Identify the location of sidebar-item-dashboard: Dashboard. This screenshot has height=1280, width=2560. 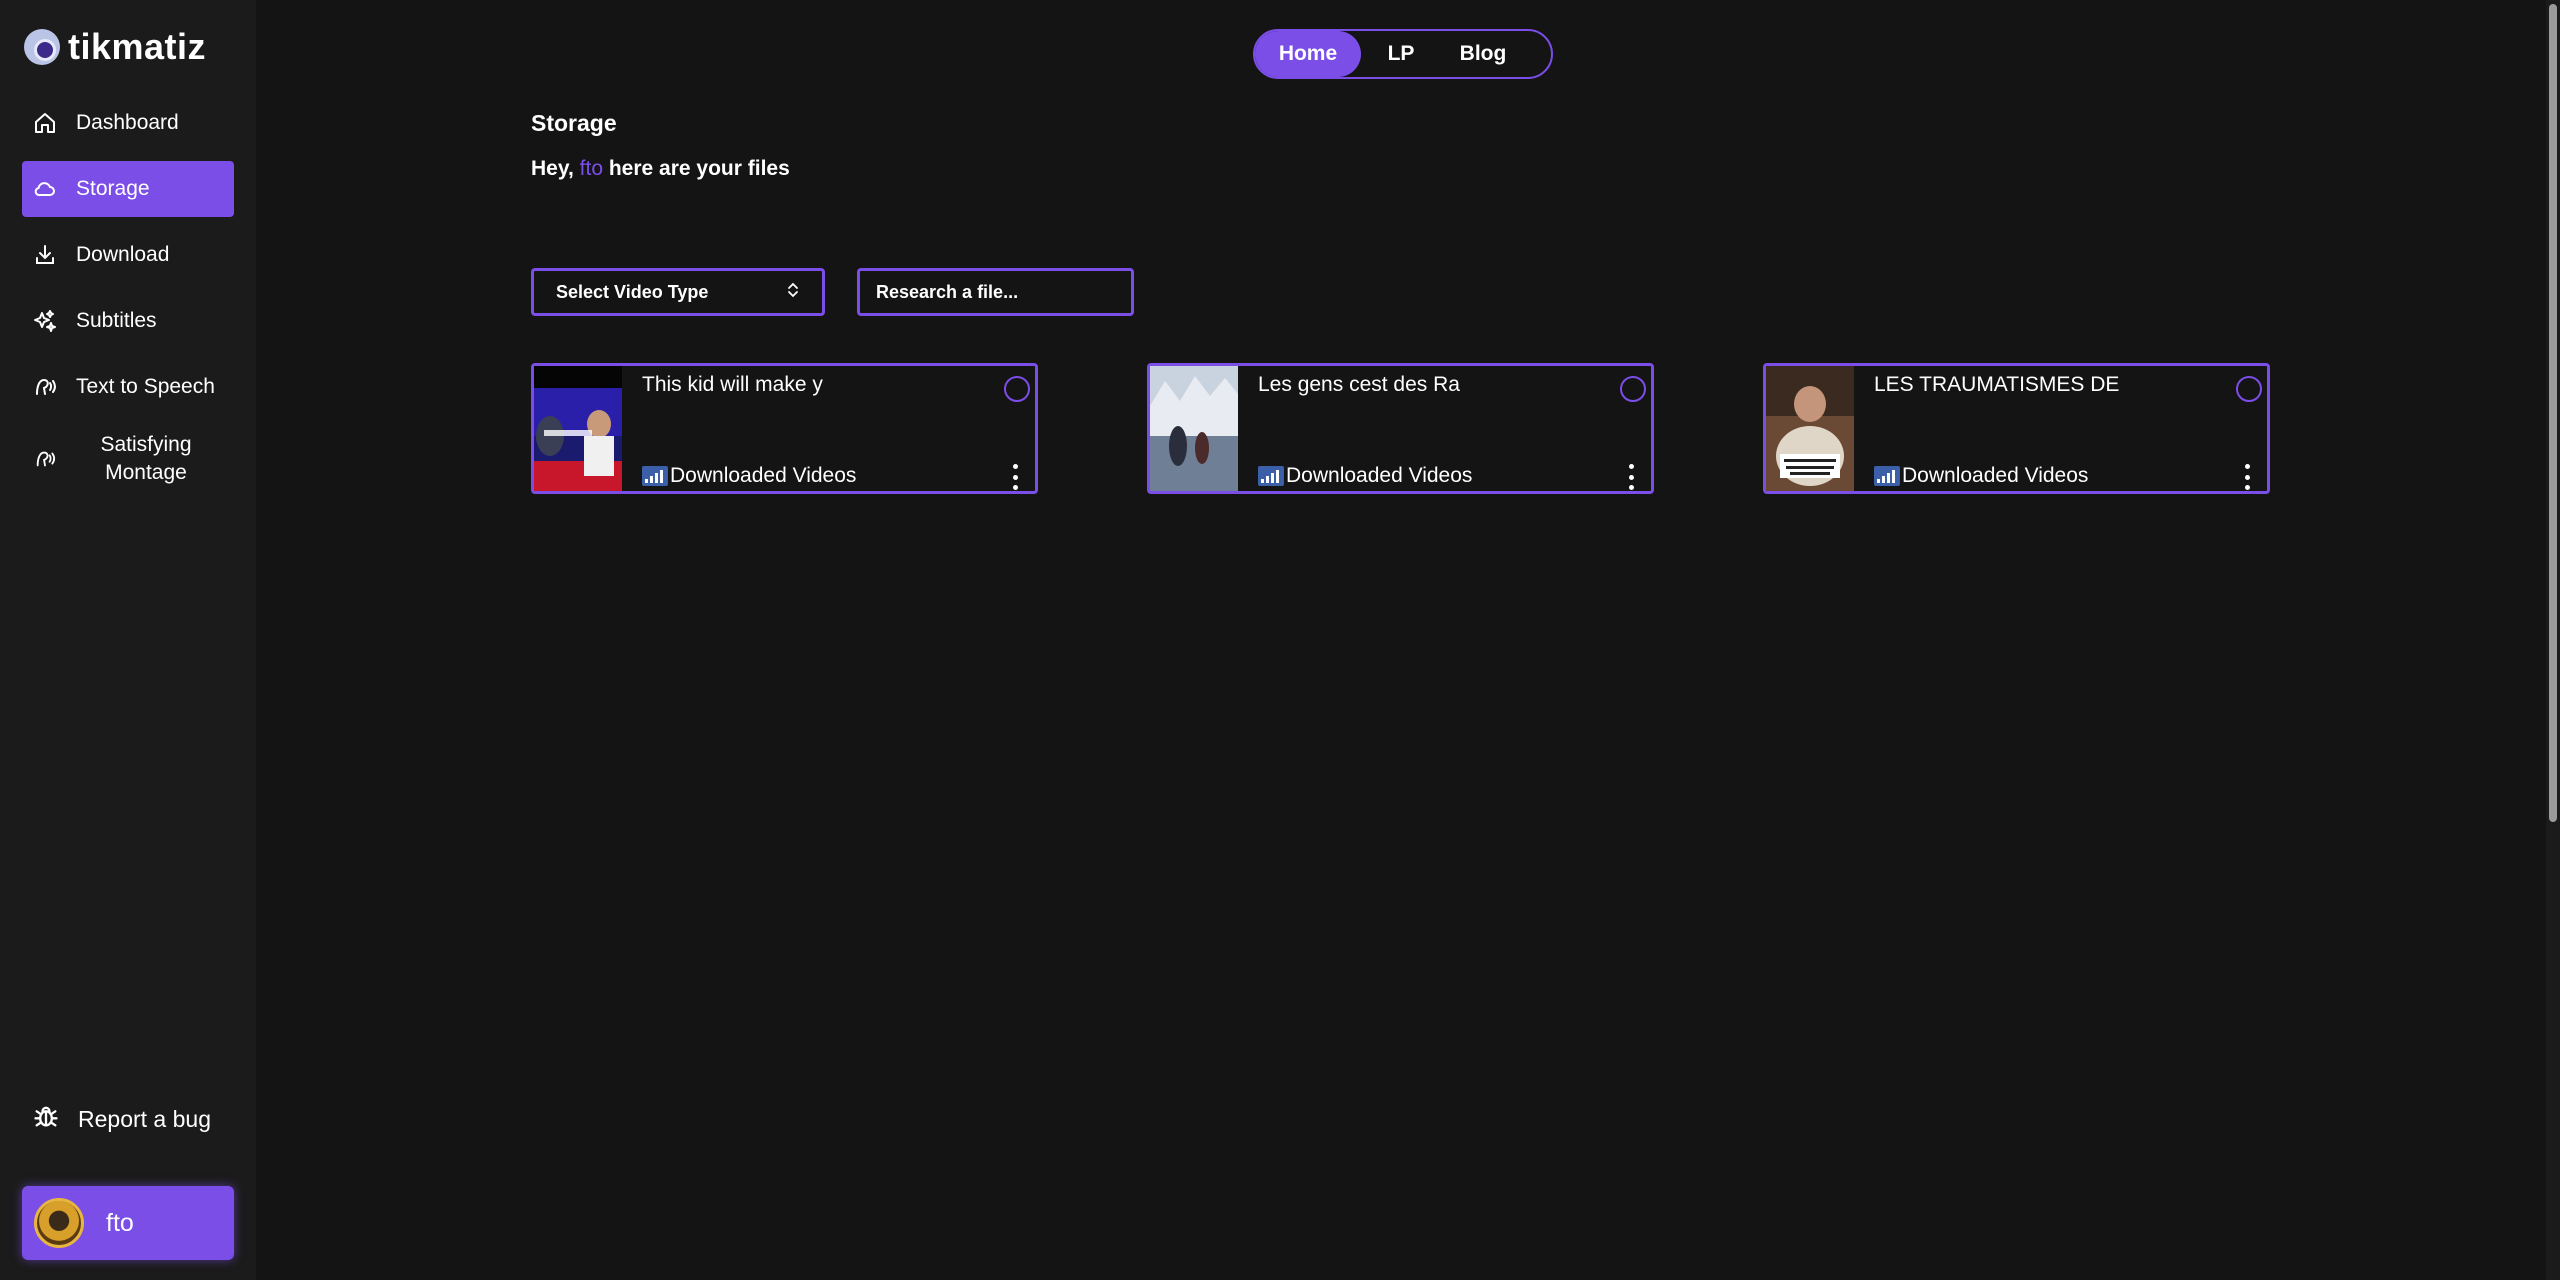
(128, 123).